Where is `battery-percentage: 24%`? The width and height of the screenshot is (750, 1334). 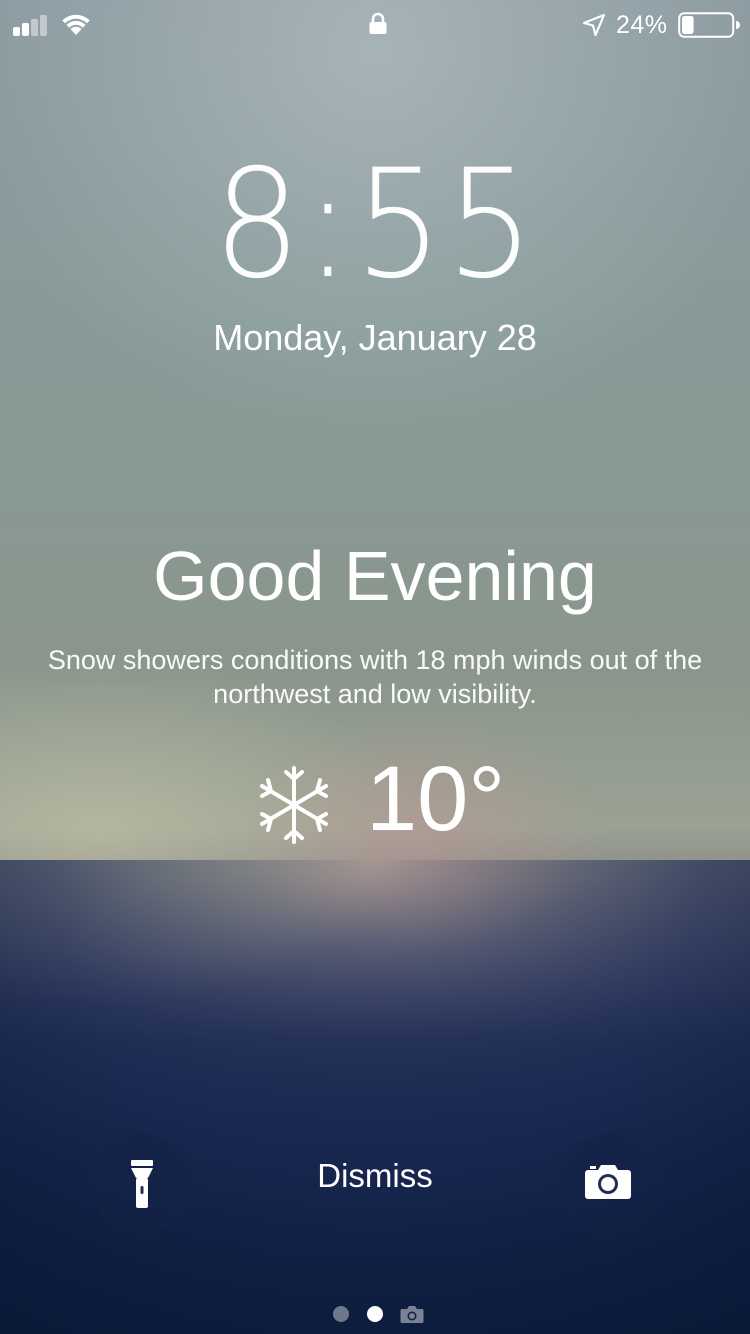 battery-percentage: 24% is located at coordinates (642, 25).